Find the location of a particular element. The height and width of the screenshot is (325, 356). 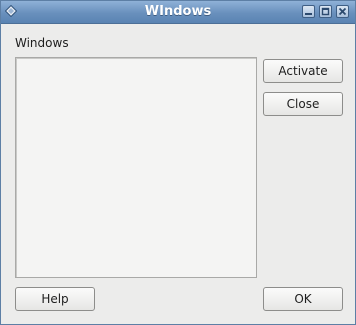

activate-button: Activate is located at coordinates (303, 71).